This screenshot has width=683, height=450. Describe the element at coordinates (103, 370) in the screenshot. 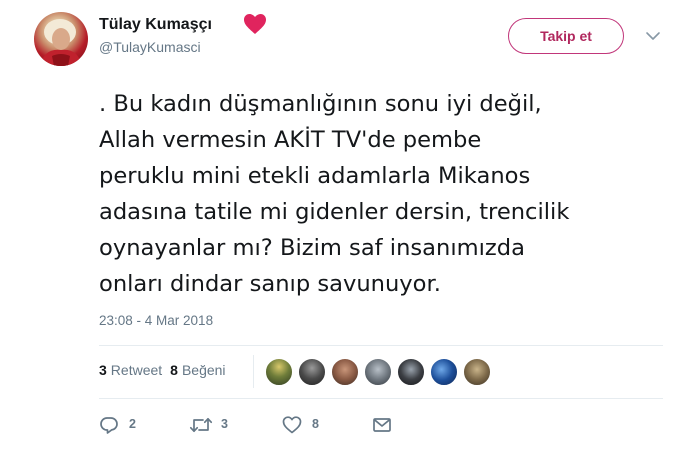

I see `retweet-stat-count: 3` at that location.